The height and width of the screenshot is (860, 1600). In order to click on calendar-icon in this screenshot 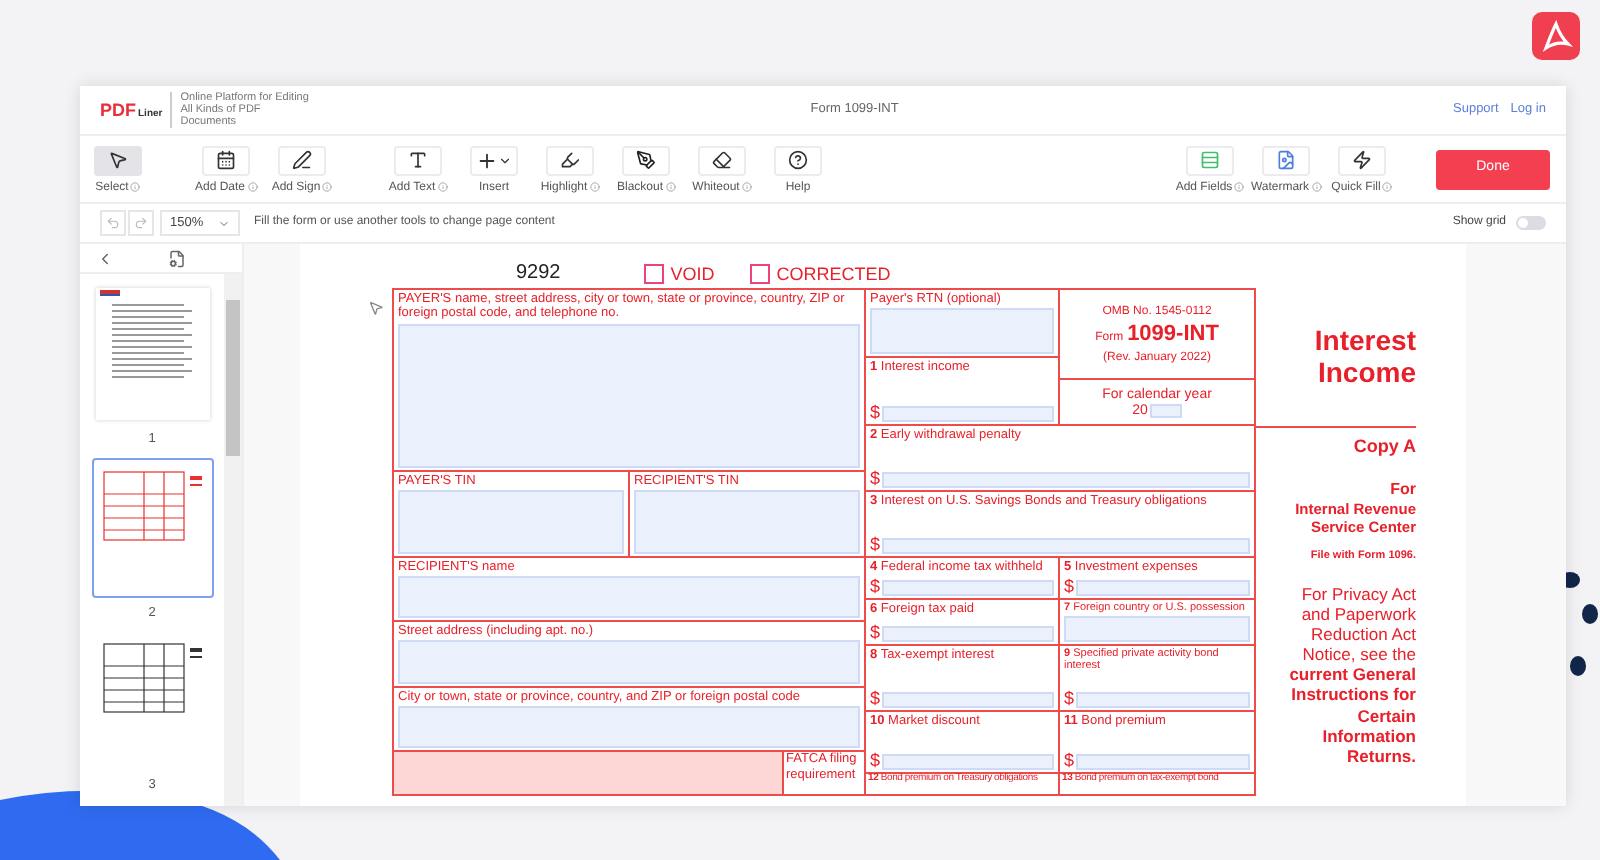, I will do `click(226, 160)`.